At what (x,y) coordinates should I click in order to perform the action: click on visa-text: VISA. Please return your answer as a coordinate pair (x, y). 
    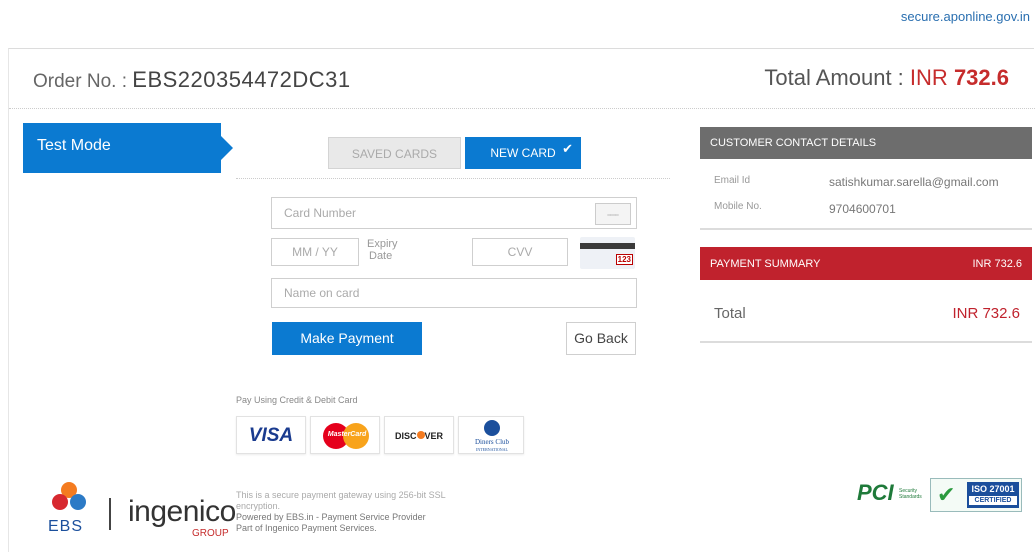
    Looking at the image, I should click on (271, 435).